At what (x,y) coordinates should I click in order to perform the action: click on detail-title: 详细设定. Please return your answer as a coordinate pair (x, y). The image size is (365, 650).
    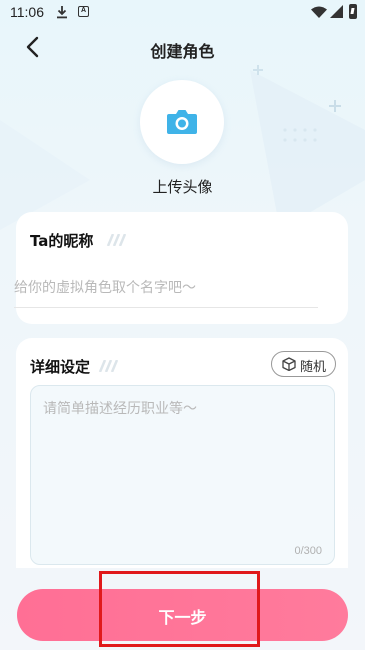
    Looking at the image, I should click on (60, 367).